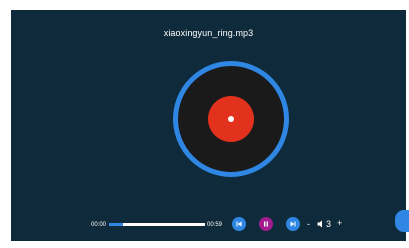  I want to click on progress-fill, so click(116, 224).